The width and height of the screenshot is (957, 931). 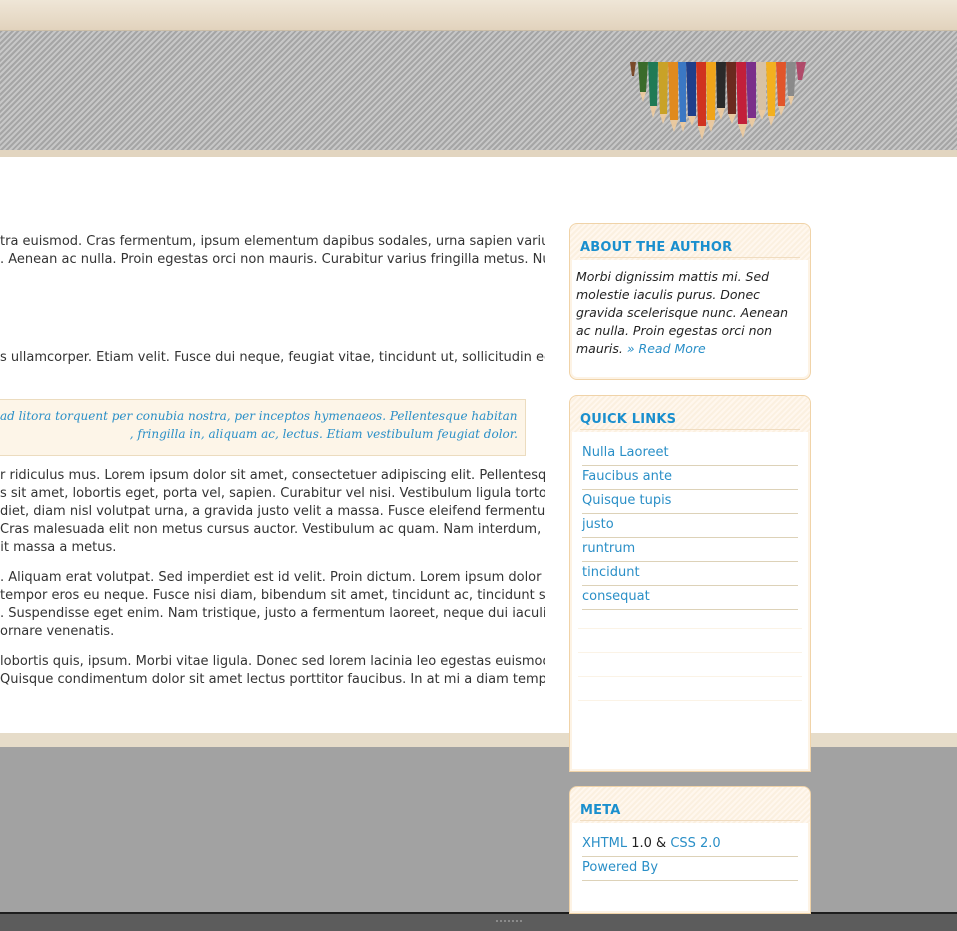 I want to click on footer-top-border, so click(x=478, y=740).